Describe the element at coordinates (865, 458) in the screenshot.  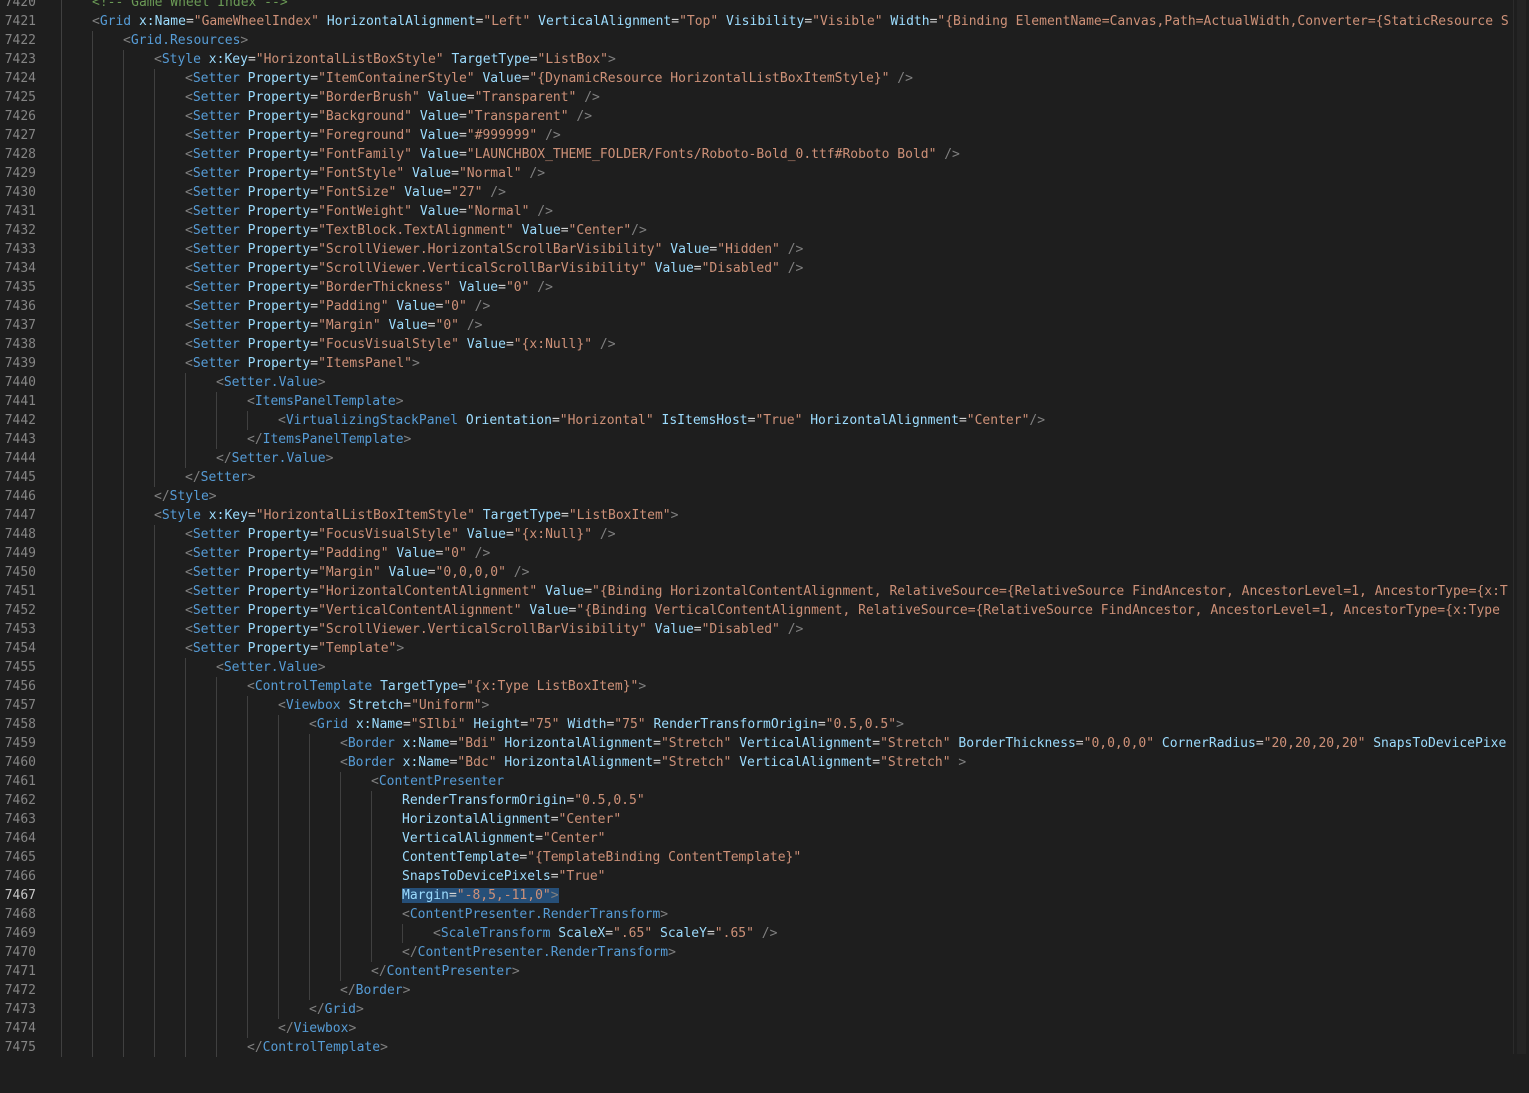
I see `code-text: </Setter.Value>` at that location.